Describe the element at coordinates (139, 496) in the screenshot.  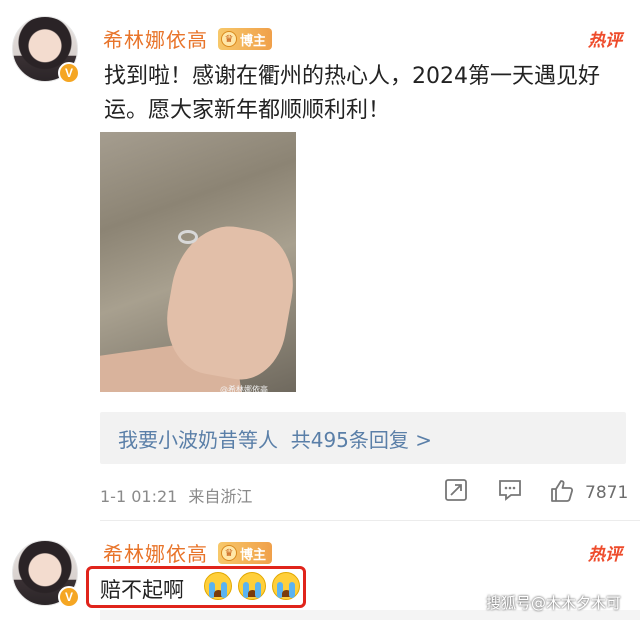
I see `post-timestamp: 1-1 01:21` at that location.